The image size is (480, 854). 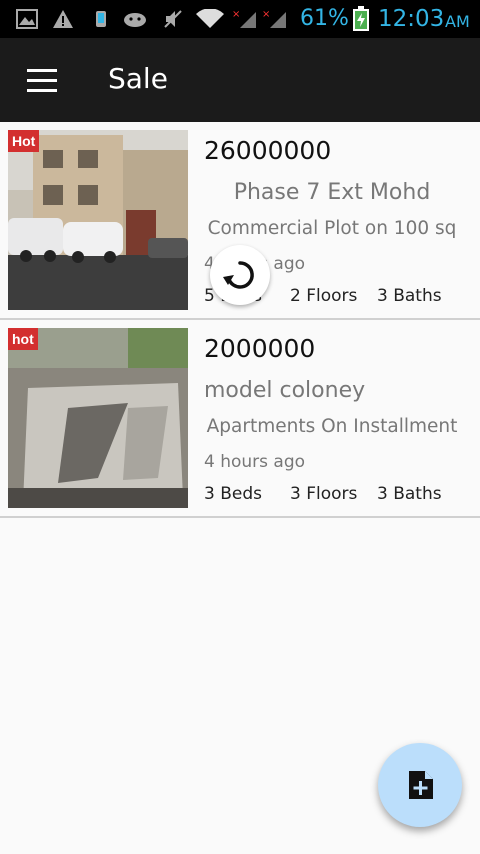 What do you see at coordinates (210, 18) in the screenshot?
I see `wifi-icon` at bounding box center [210, 18].